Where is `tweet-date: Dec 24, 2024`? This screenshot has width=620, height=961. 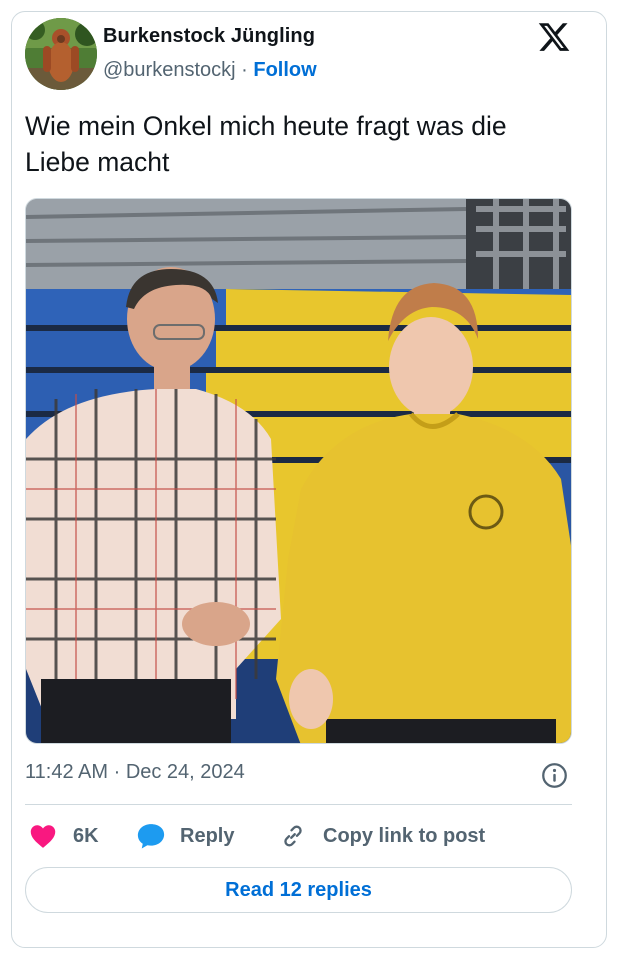 tweet-date: Dec 24, 2024 is located at coordinates (185, 772).